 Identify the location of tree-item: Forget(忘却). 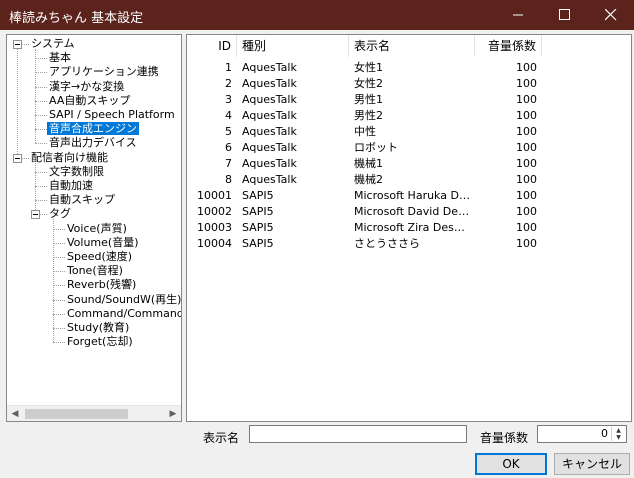
(100, 342).